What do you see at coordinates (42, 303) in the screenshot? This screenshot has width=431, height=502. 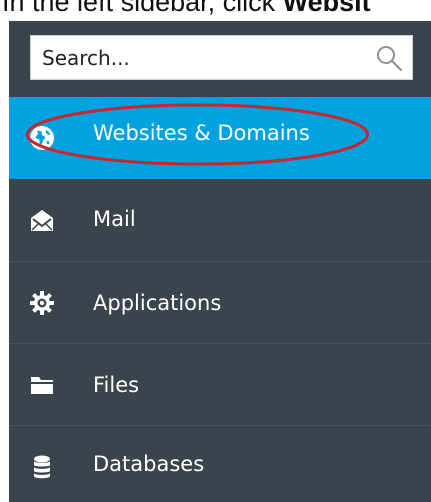 I see `gear-icon` at bounding box center [42, 303].